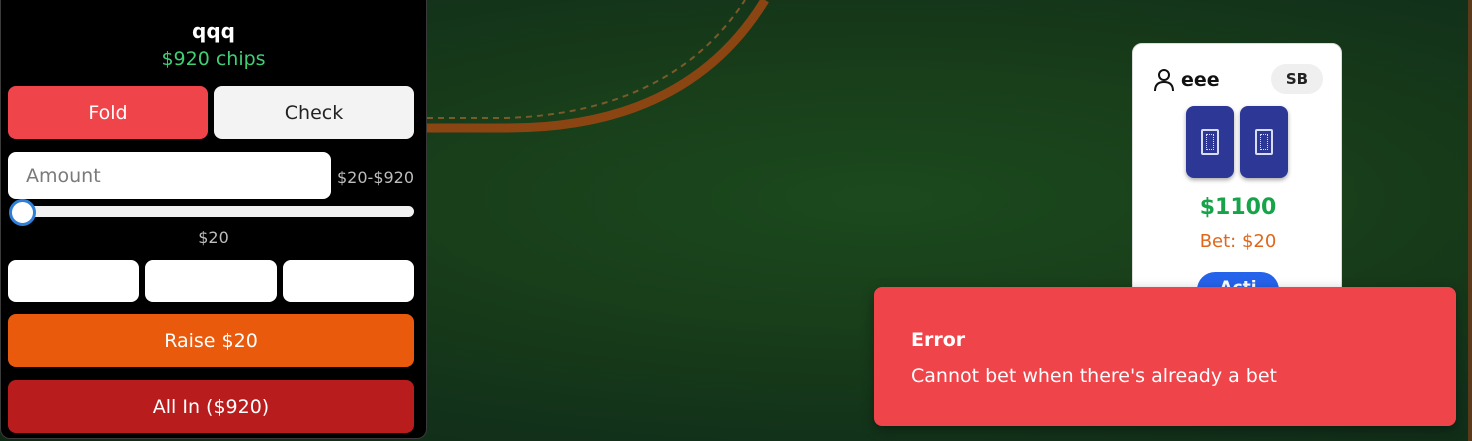 This screenshot has height=441, width=1472. I want to click on player-name: qqq, so click(213, 31).